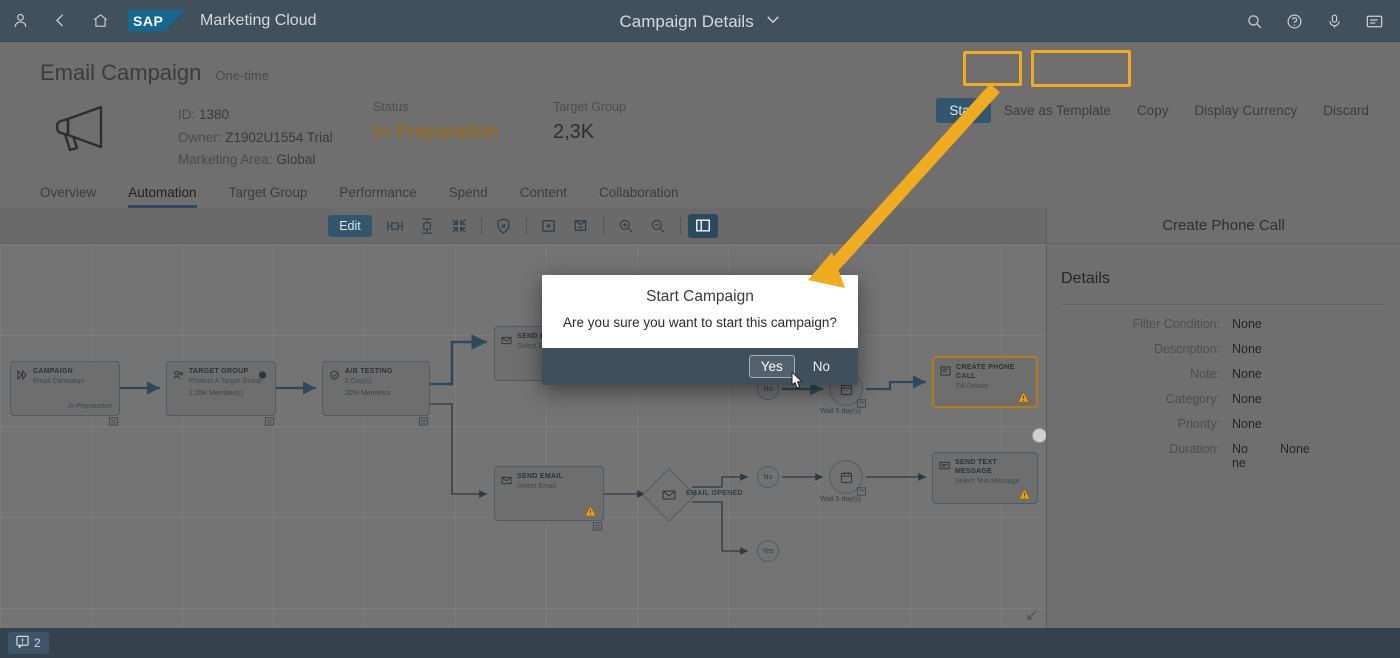  What do you see at coordinates (549, 226) in the screenshot?
I see `add-node-icon` at bounding box center [549, 226].